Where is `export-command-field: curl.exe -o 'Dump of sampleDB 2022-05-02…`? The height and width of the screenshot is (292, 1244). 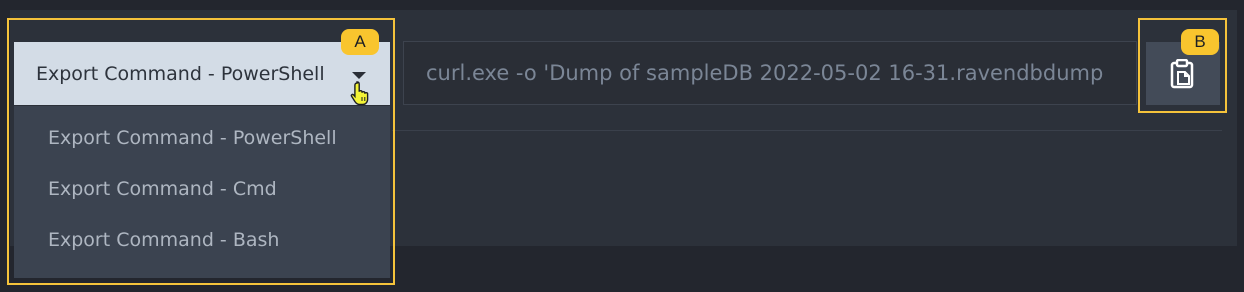
export-command-field: curl.exe -o 'Dump of sampleDB 2022-05-02… is located at coordinates (770, 73).